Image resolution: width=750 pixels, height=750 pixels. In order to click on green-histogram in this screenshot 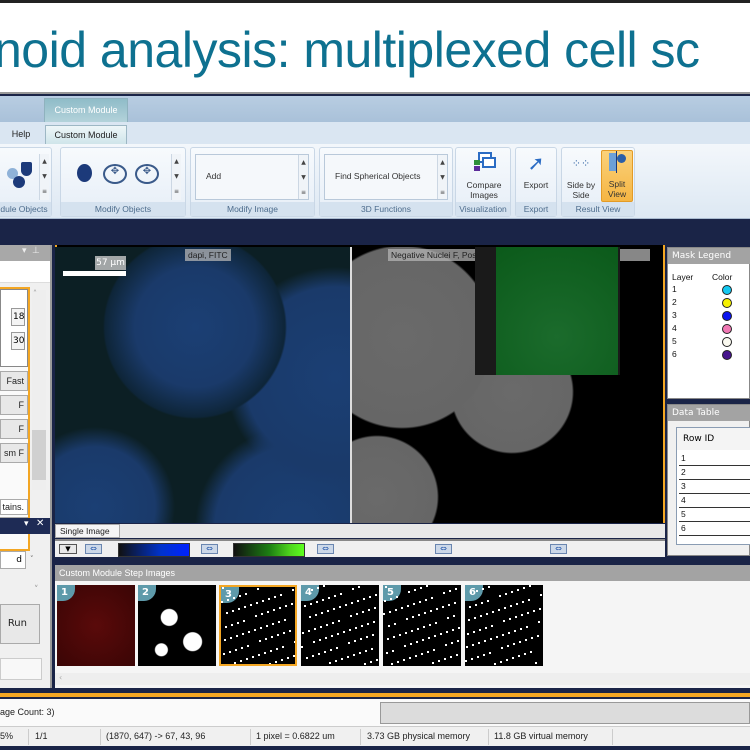, I will do `click(269, 550)`.